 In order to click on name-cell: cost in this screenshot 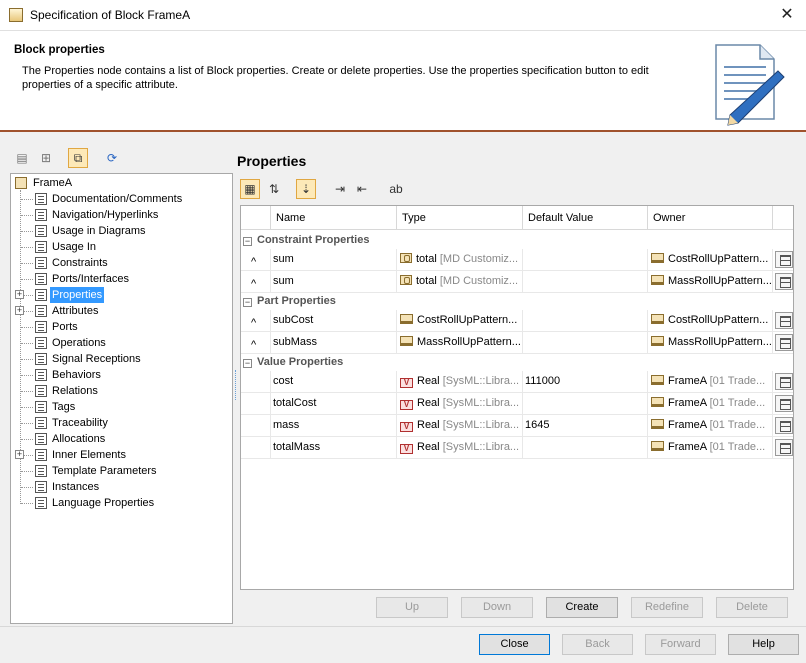, I will do `click(334, 382)`.